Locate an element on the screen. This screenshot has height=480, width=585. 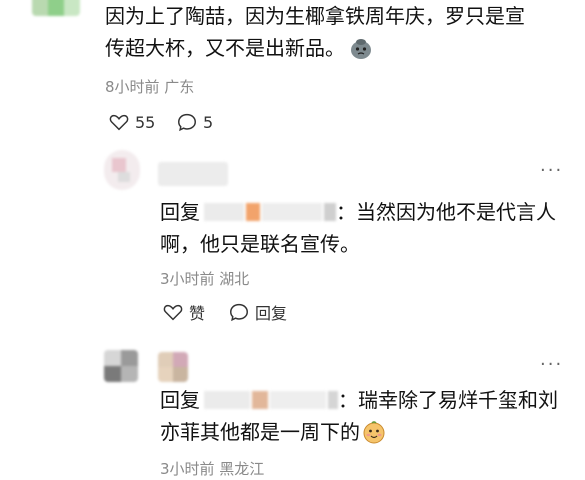
reply-2-prefix: 回复 is located at coordinates (180, 400).